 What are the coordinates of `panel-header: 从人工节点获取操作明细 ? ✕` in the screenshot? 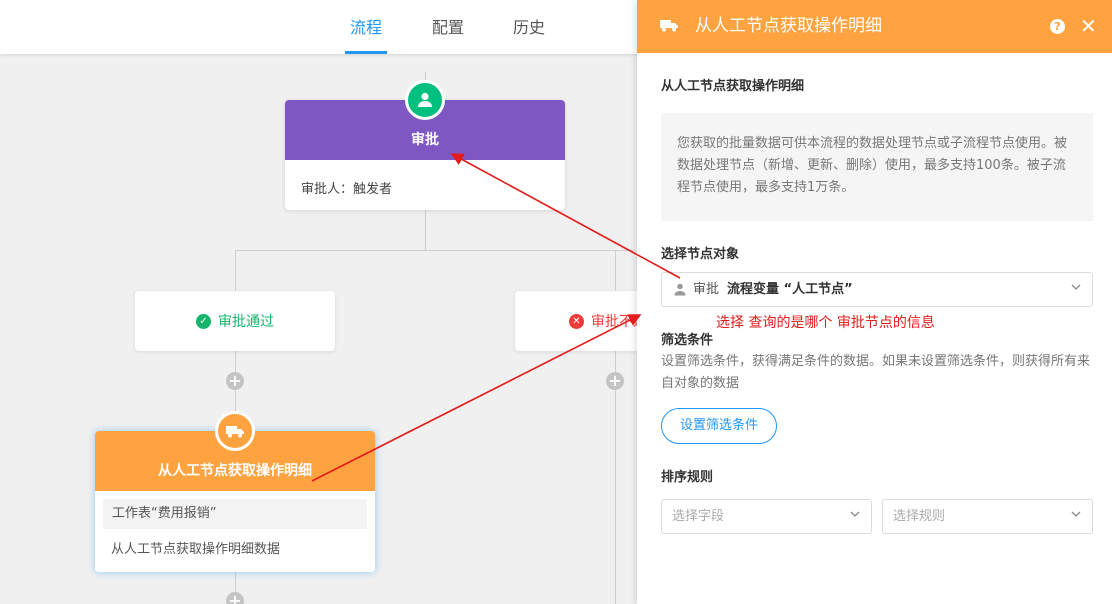 It's located at (874, 26).